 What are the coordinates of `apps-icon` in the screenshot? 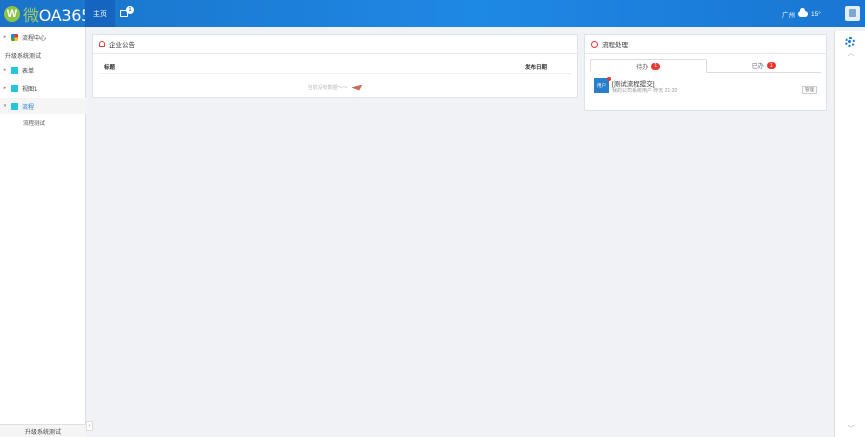 It's located at (14, 37).